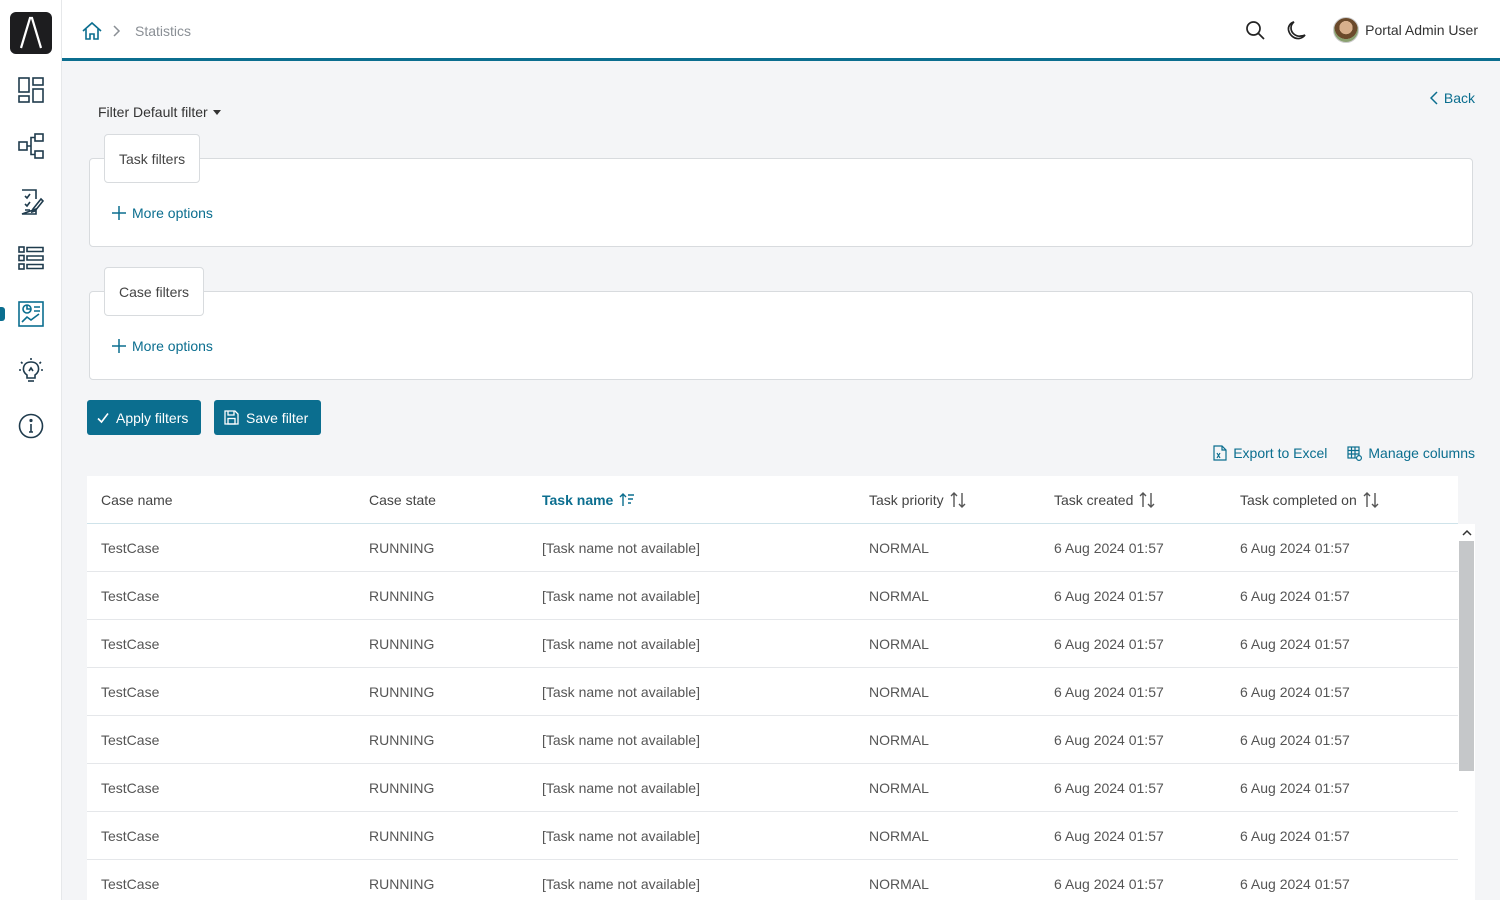 The width and height of the screenshot is (1500, 900). What do you see at coordinates (172, 213) in the screenshot?
I see `task-more-options-label: More options` at bounding box center [172, 213].